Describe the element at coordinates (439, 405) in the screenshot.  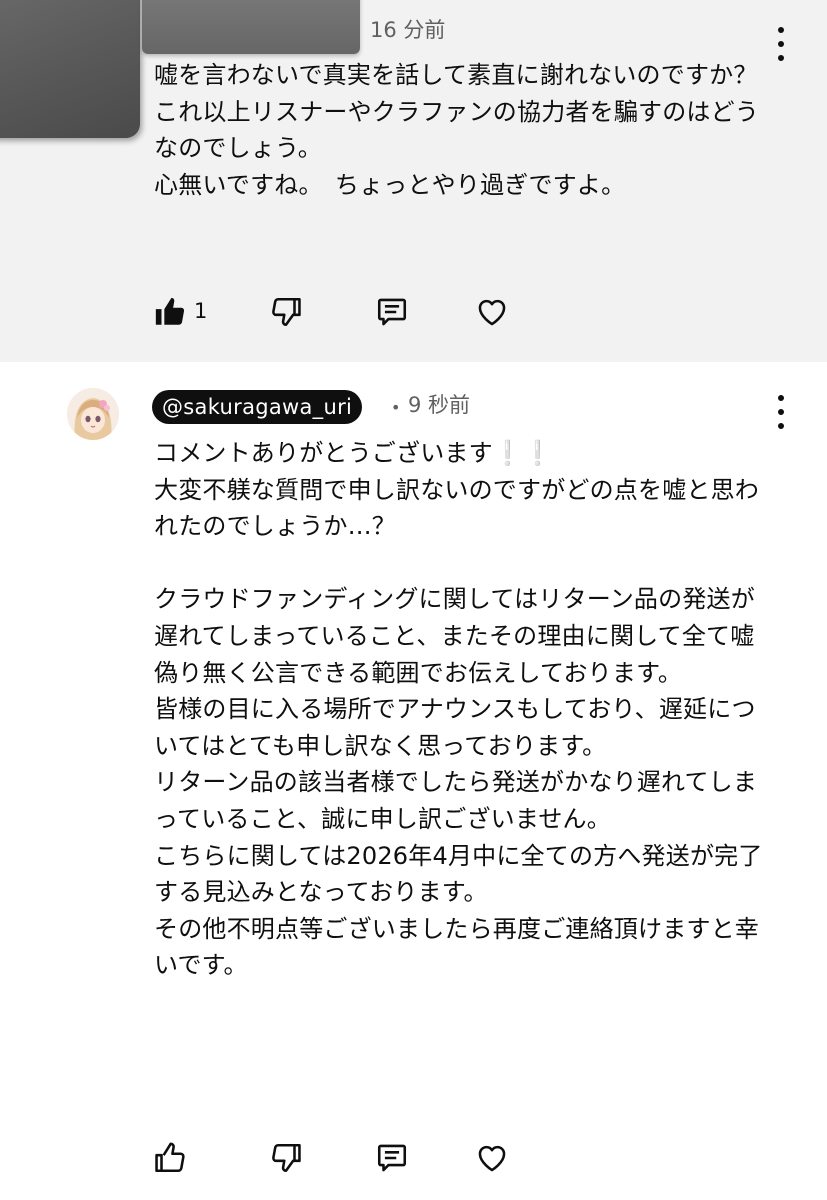
I see `comment-timestamp: 9 秒前` at that location.